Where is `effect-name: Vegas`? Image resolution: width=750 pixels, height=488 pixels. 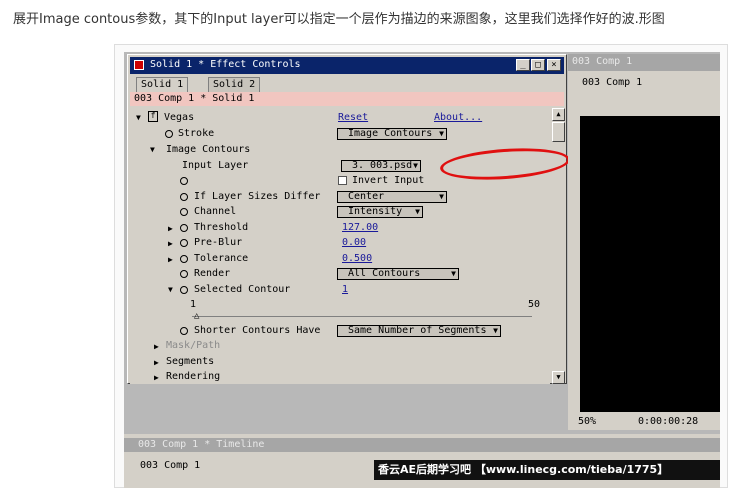 effect-name: Vegas is located at coordinates (179, 117).